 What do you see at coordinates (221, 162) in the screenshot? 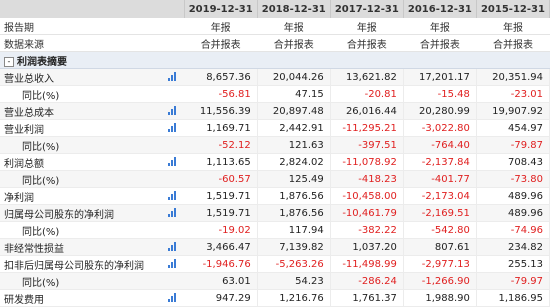
I see `value-cell: 1,113.65` at bounding box center [221, 162].